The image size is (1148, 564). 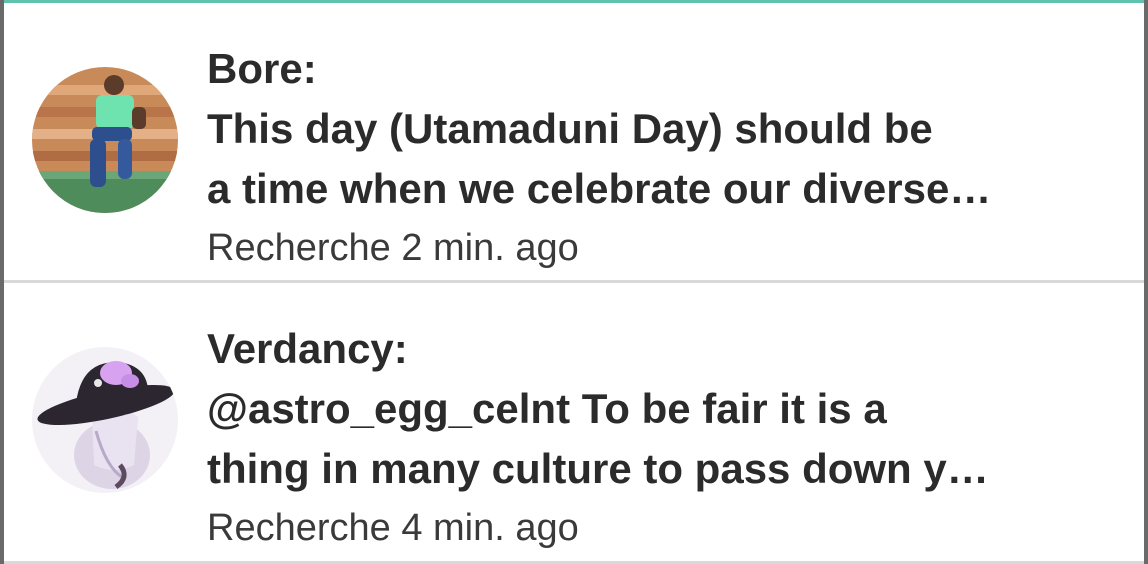 I want to click on author-name: Bore:, so click(x=667, y=69).